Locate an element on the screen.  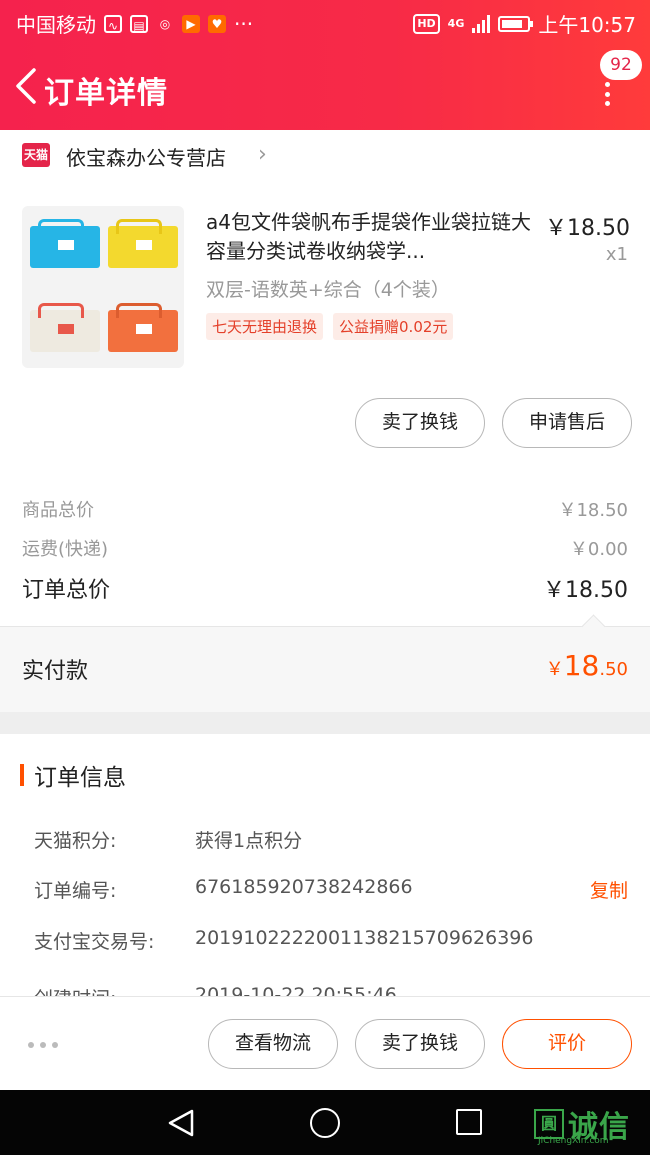
shop-name: 依宝森办公专营店 is located at coordinates (146, 156).